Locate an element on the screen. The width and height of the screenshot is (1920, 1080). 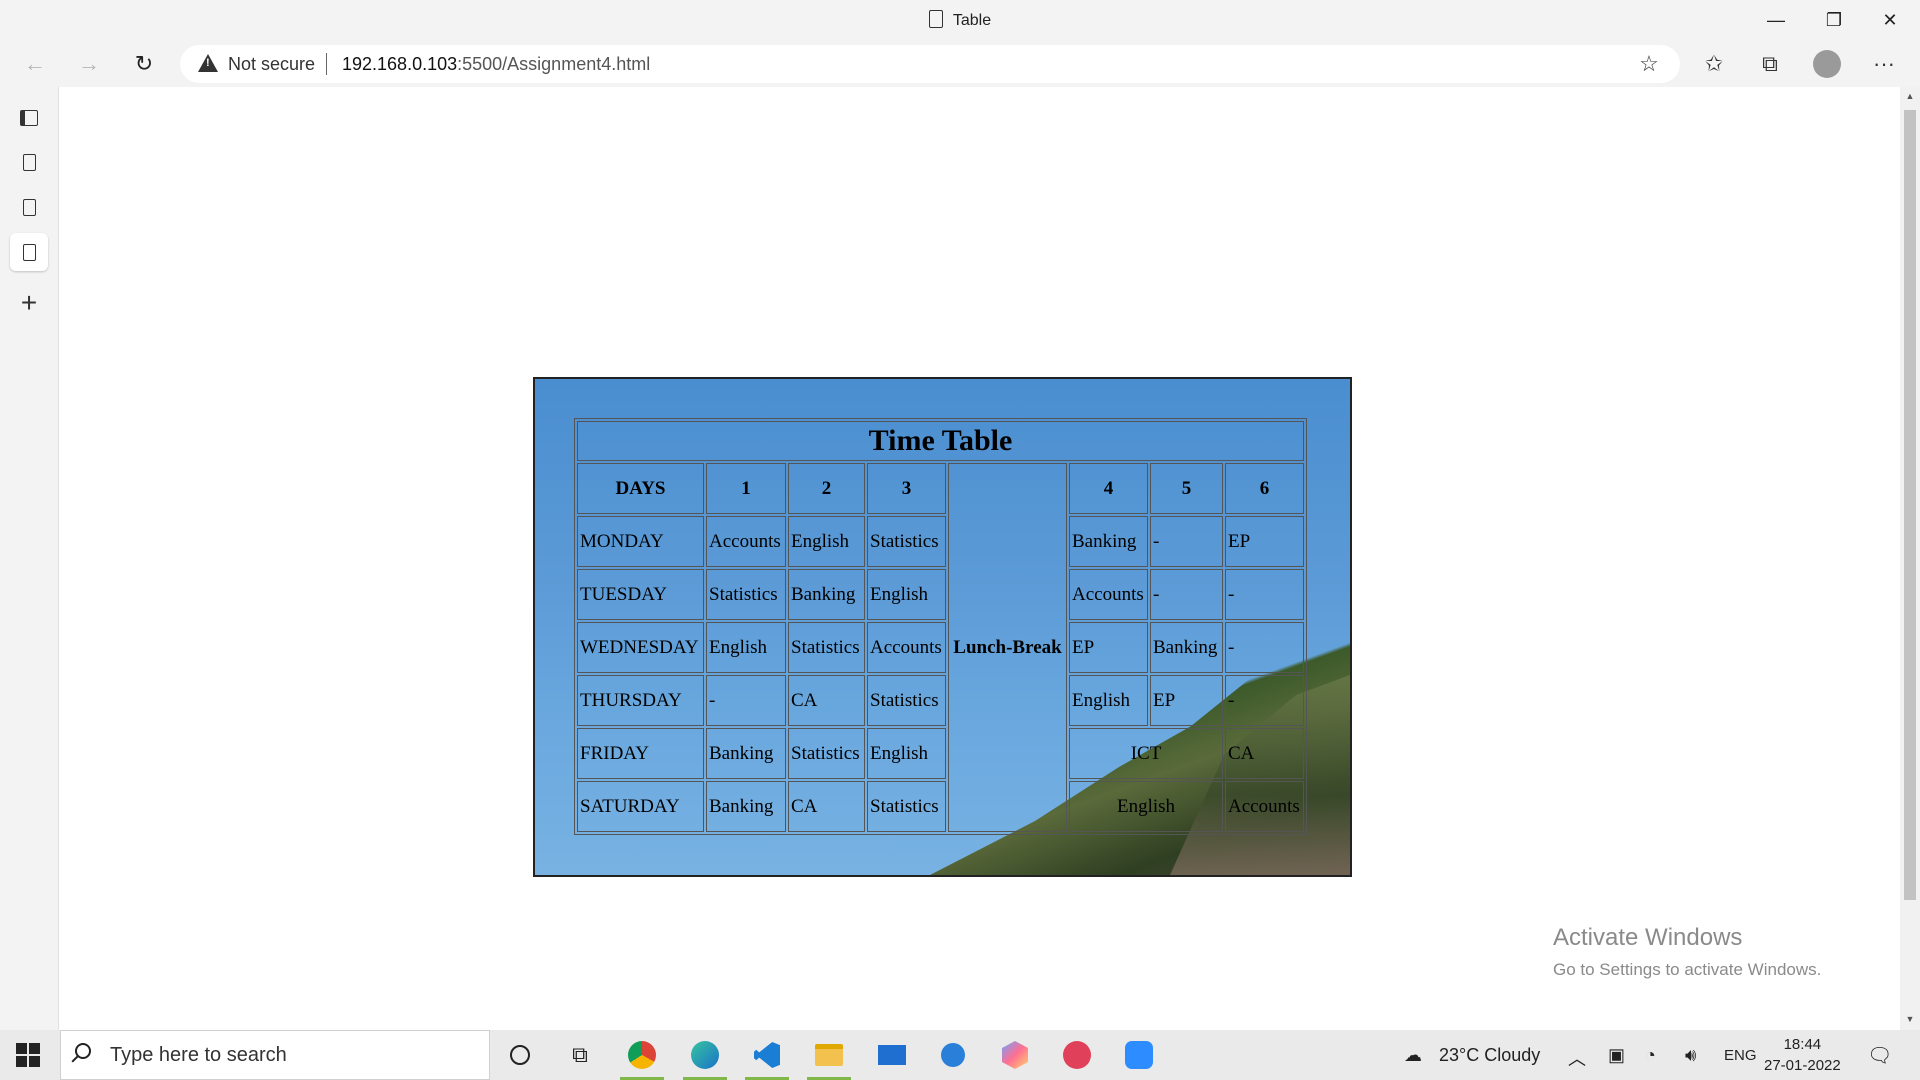
back-button: ← is located at coordinates (35, 64).